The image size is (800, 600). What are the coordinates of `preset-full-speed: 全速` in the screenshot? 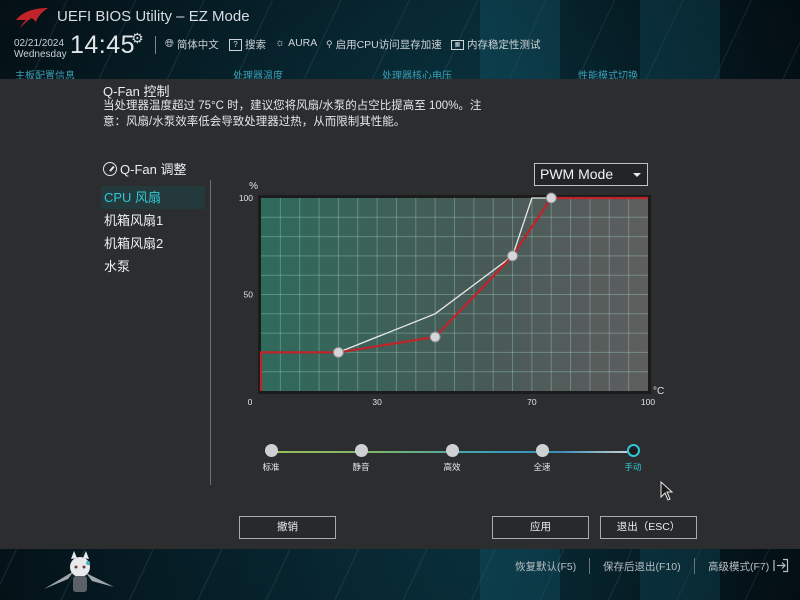 It's located at (542, 458).